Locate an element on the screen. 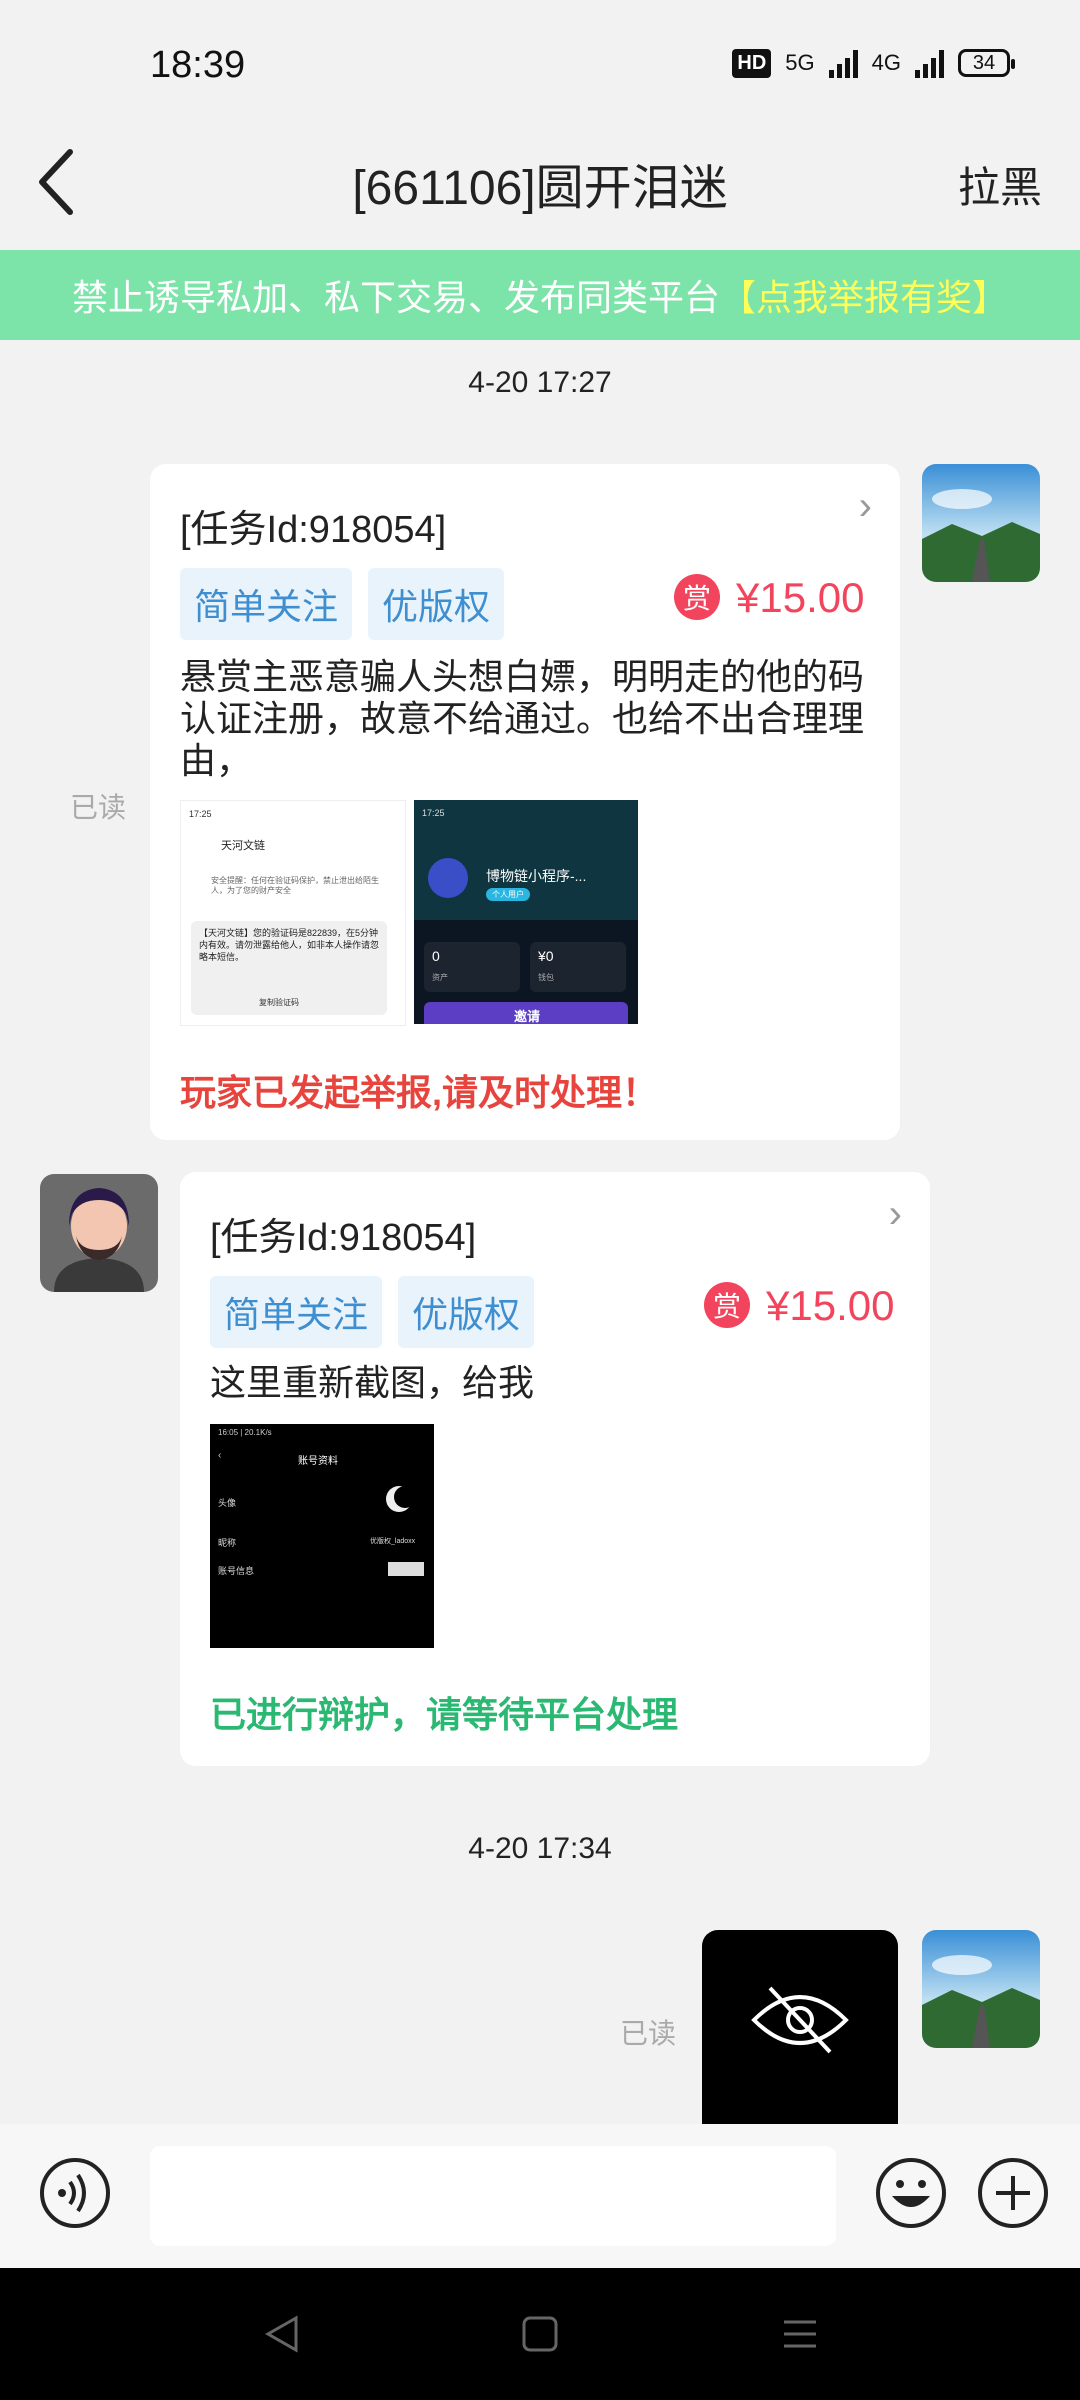 This screenshot has height=2400, width=1080. report-banner: 禁止诱导私加、私下交易、发布同类平台 【点我举报有奖】 is located at coordinates (540, 295).